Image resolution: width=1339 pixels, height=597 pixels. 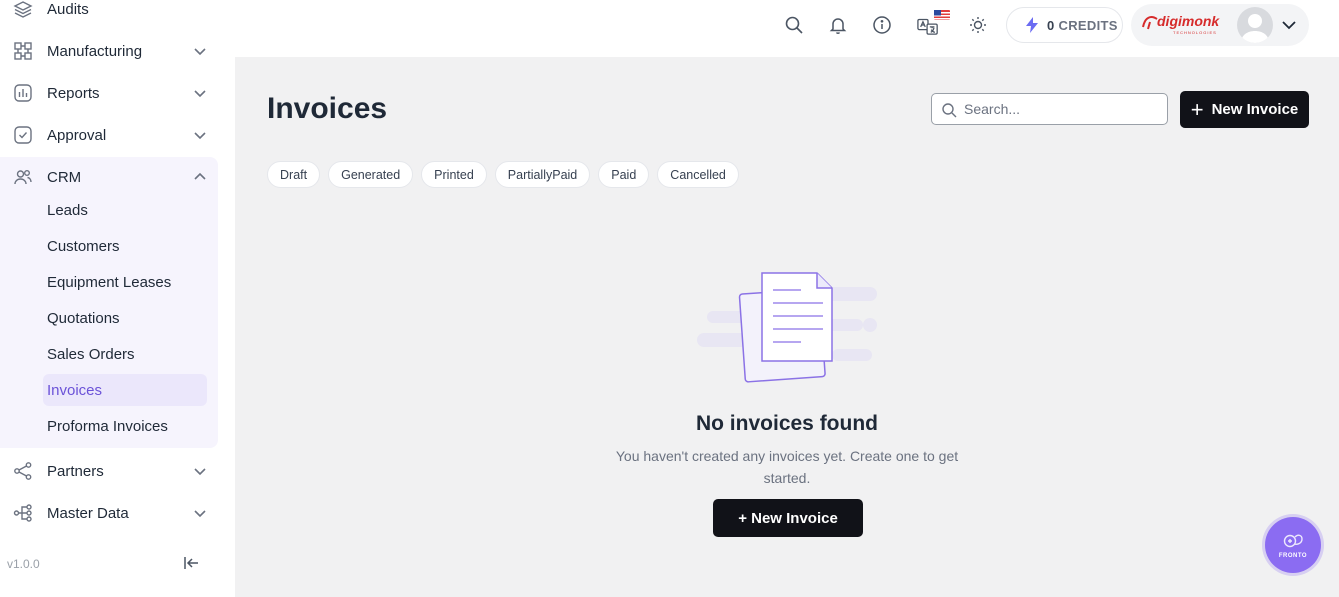 I want to click on sidebar-item-master-data: Master Data, so click(x=109, y=513).